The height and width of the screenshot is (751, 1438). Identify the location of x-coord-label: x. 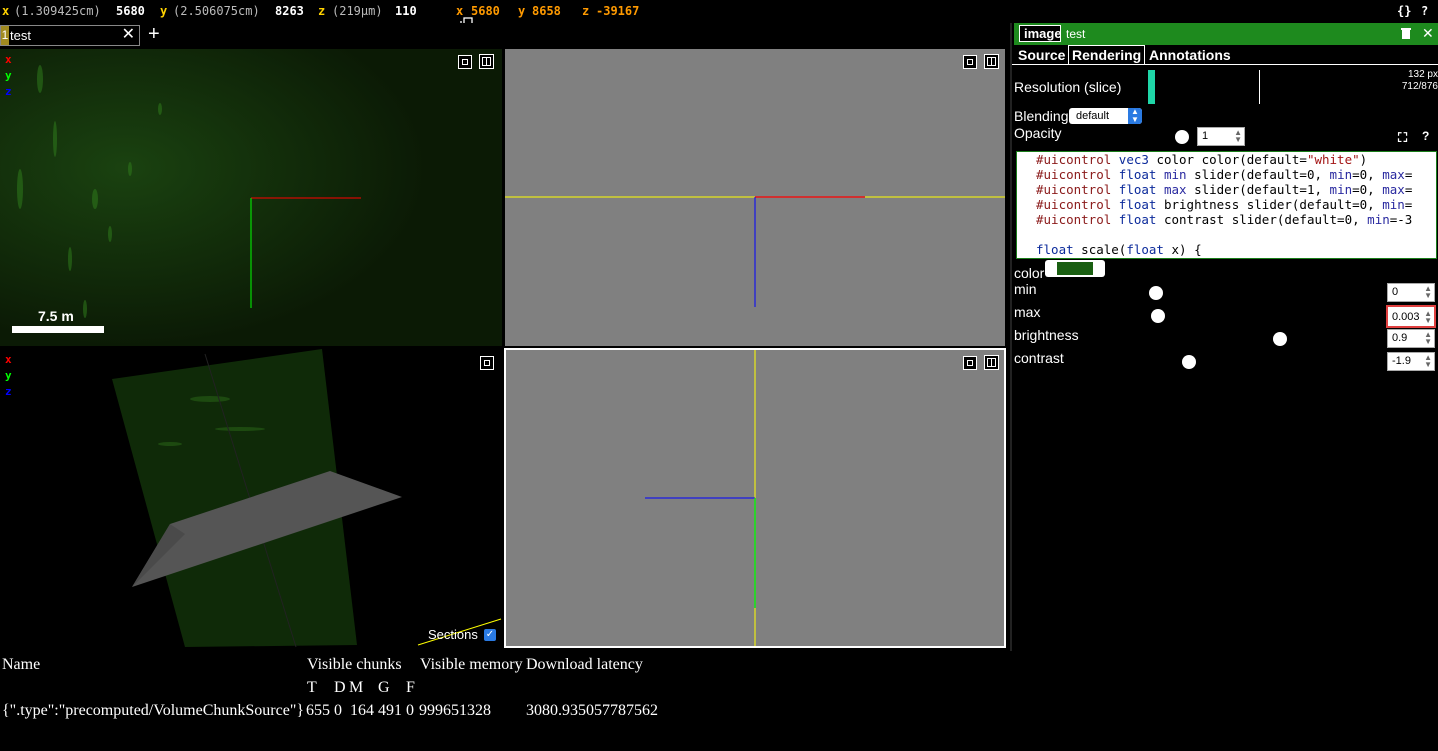
(6, 11).